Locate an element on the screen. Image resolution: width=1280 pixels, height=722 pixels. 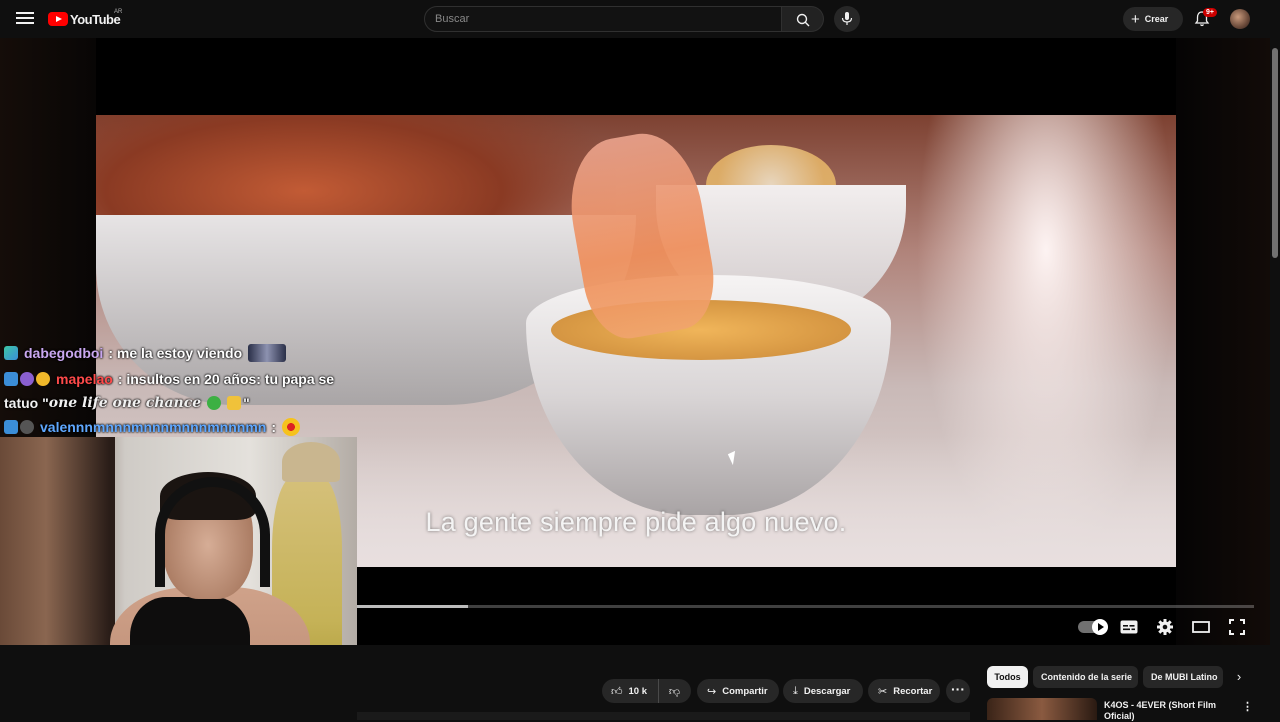
chip-series-content: Contenido de la serie is located at coordinates (1085, 677).